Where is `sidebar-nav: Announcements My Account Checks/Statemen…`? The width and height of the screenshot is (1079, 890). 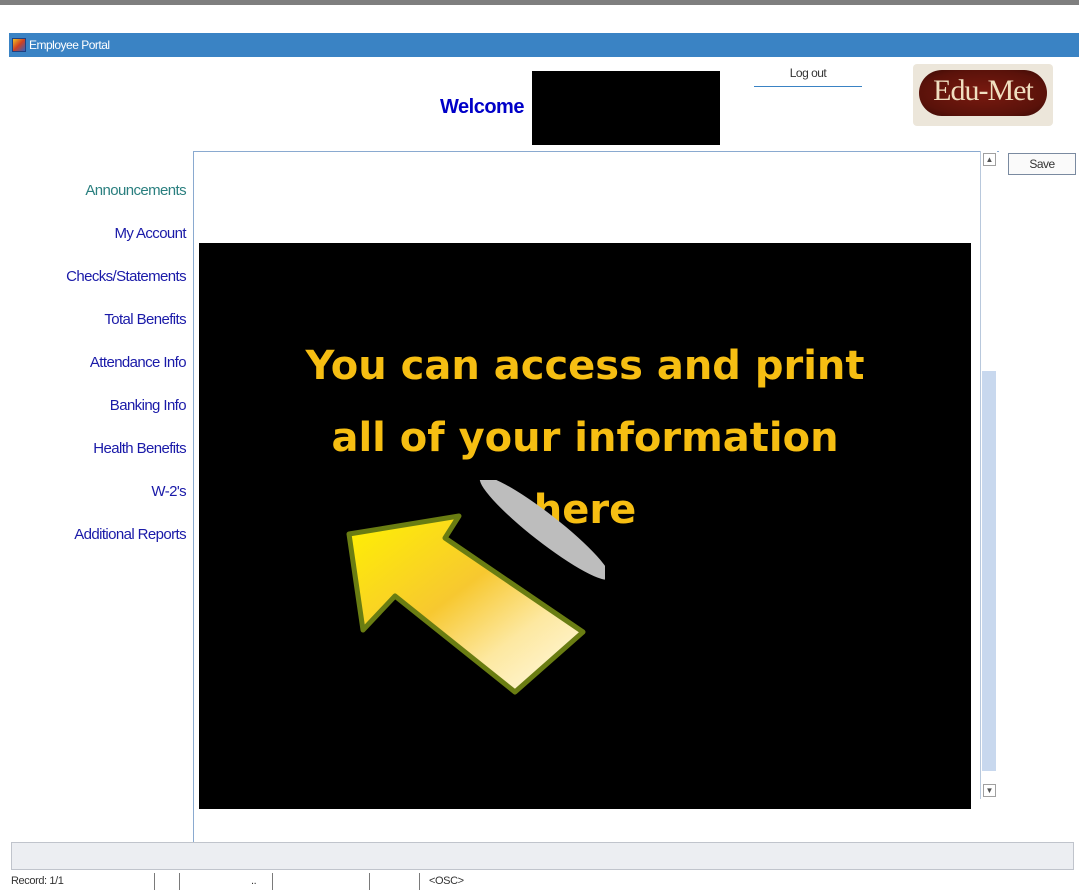
sidebar-nav: Announcements My Account Checks/Statemen… is located at coordinates (93, 369).